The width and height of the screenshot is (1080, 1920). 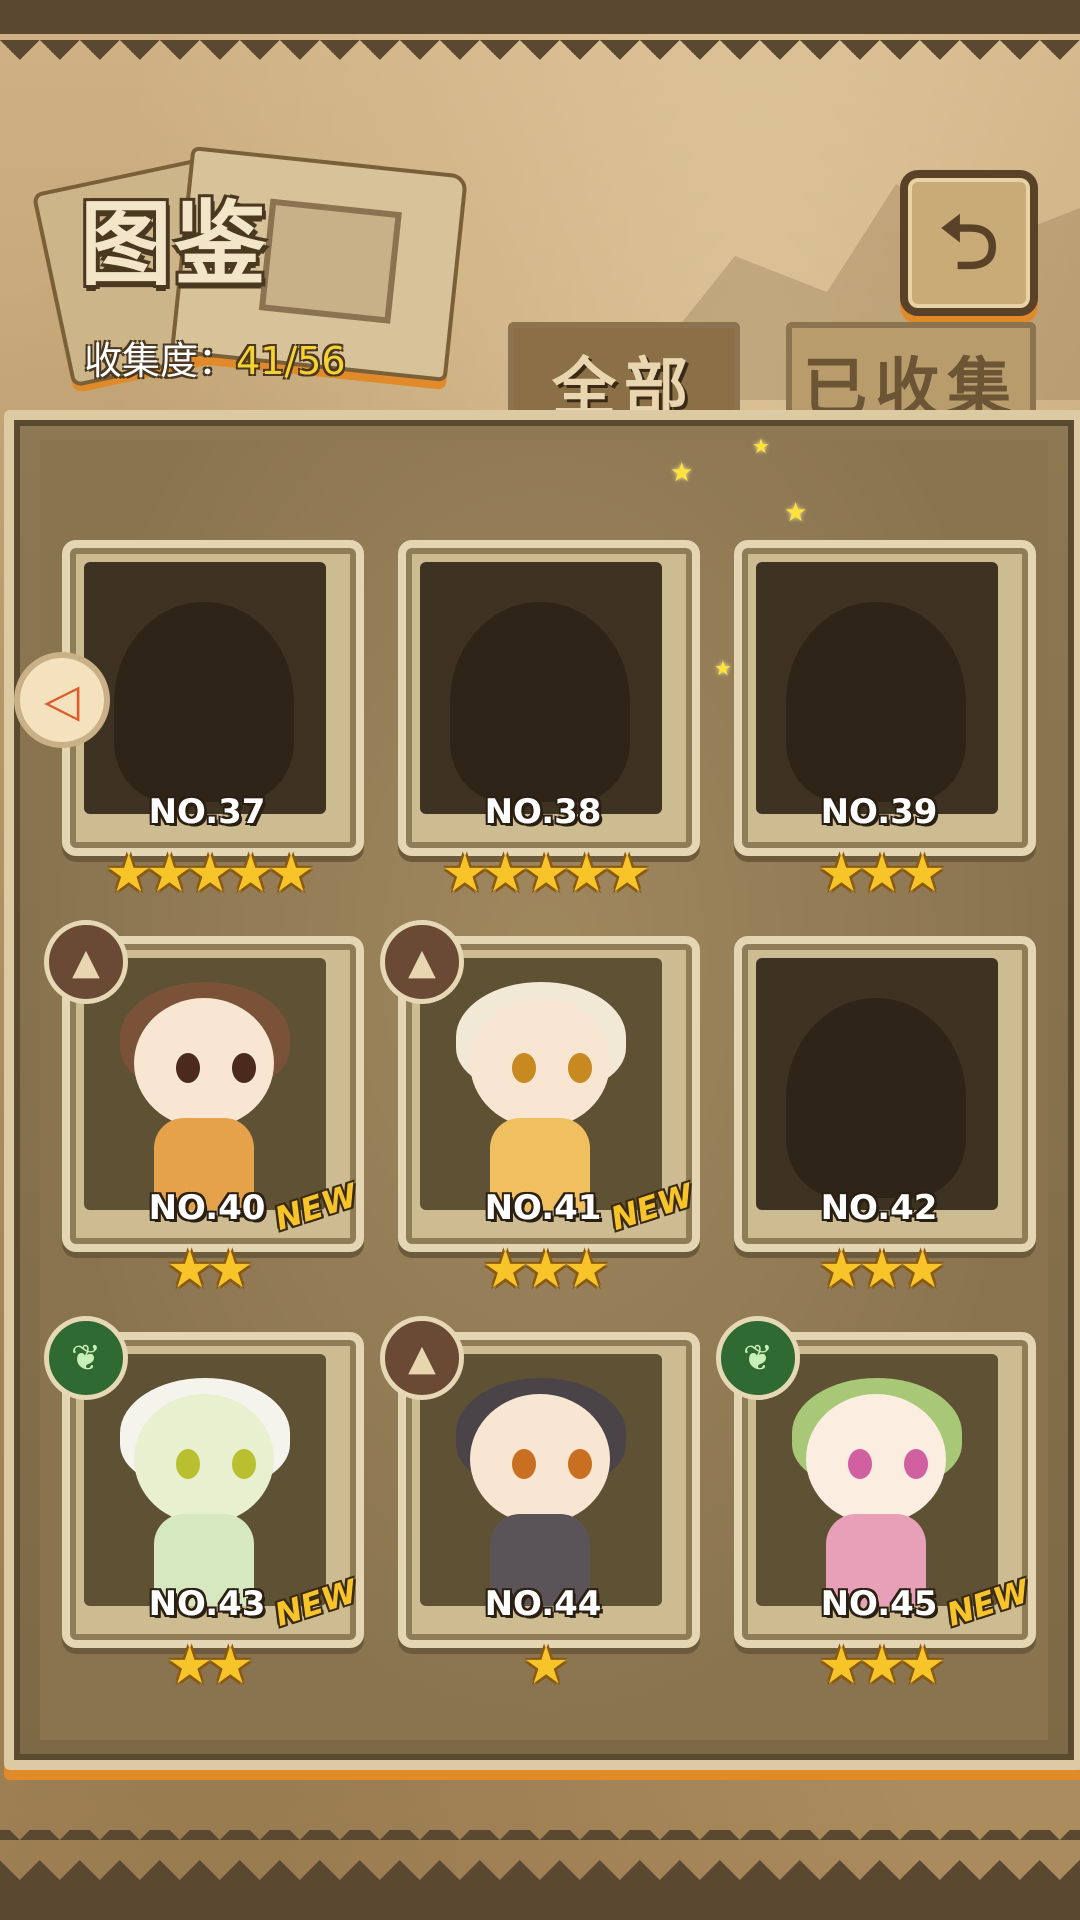 I want to click on card-no41: ▲ NO.41 NEW ★★★, so click(x=541, y=1113).